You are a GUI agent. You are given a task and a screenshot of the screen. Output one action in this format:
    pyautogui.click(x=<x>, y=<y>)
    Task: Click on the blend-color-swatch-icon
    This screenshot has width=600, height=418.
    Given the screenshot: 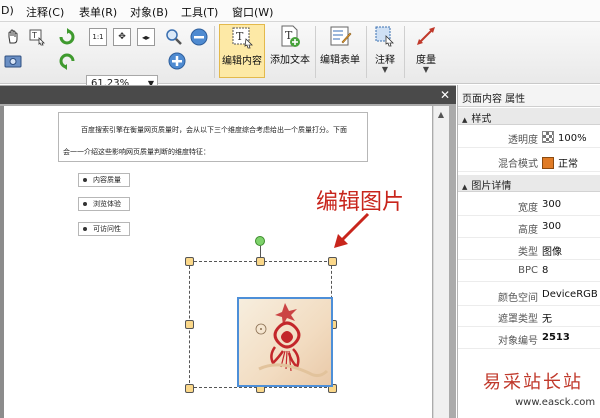 What is the action you would take?
    pyautogui.click(x=548, y=163)
    